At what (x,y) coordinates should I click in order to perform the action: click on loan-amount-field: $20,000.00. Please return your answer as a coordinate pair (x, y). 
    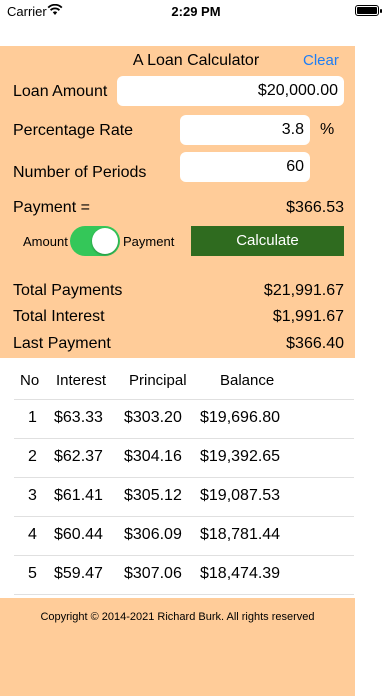
    Looking at the image, I should click on (230, 91).